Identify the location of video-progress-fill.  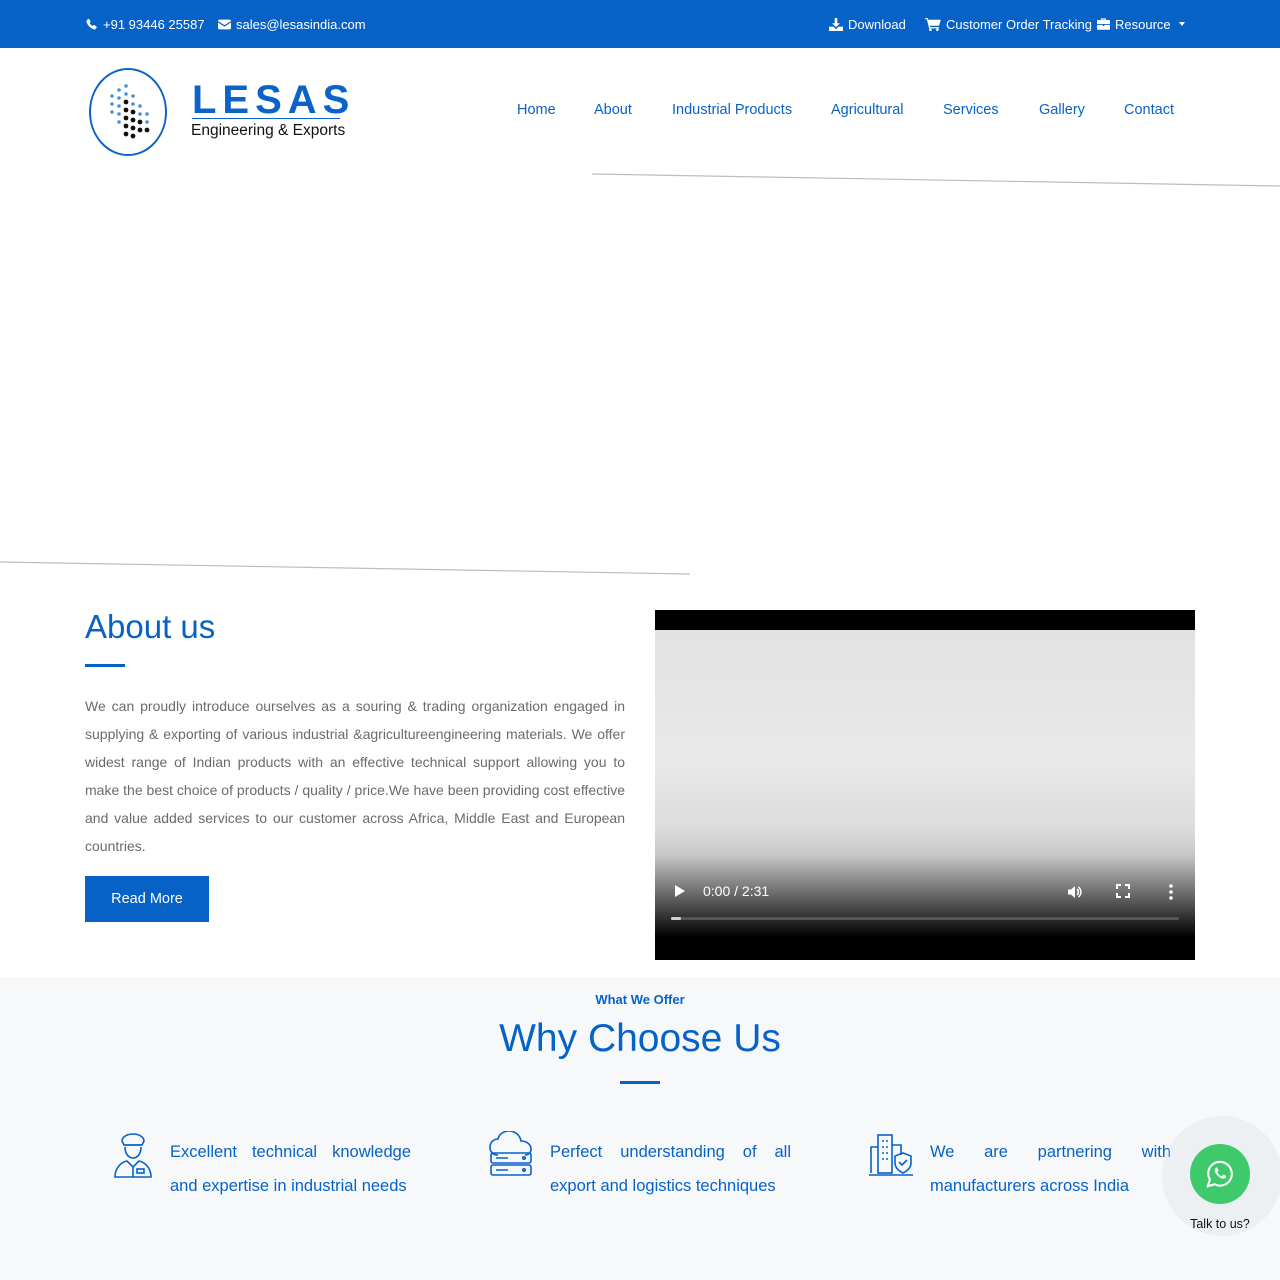
(676, 918).